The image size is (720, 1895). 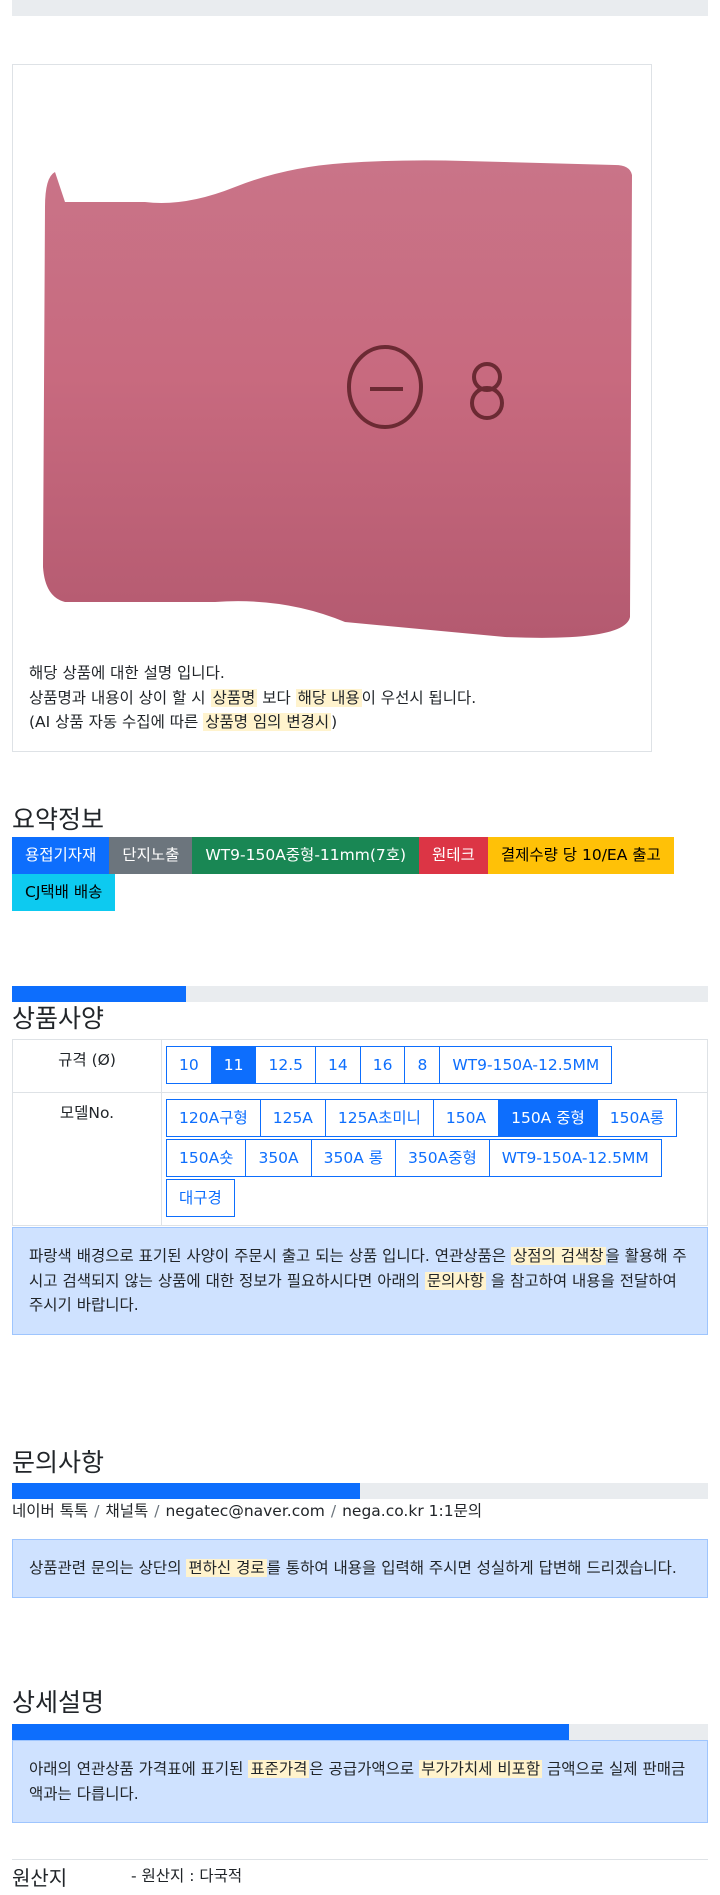 I want to click on description-line-1: 해당 상품에 대한 설명 입니다., so click(x=127, y=673).